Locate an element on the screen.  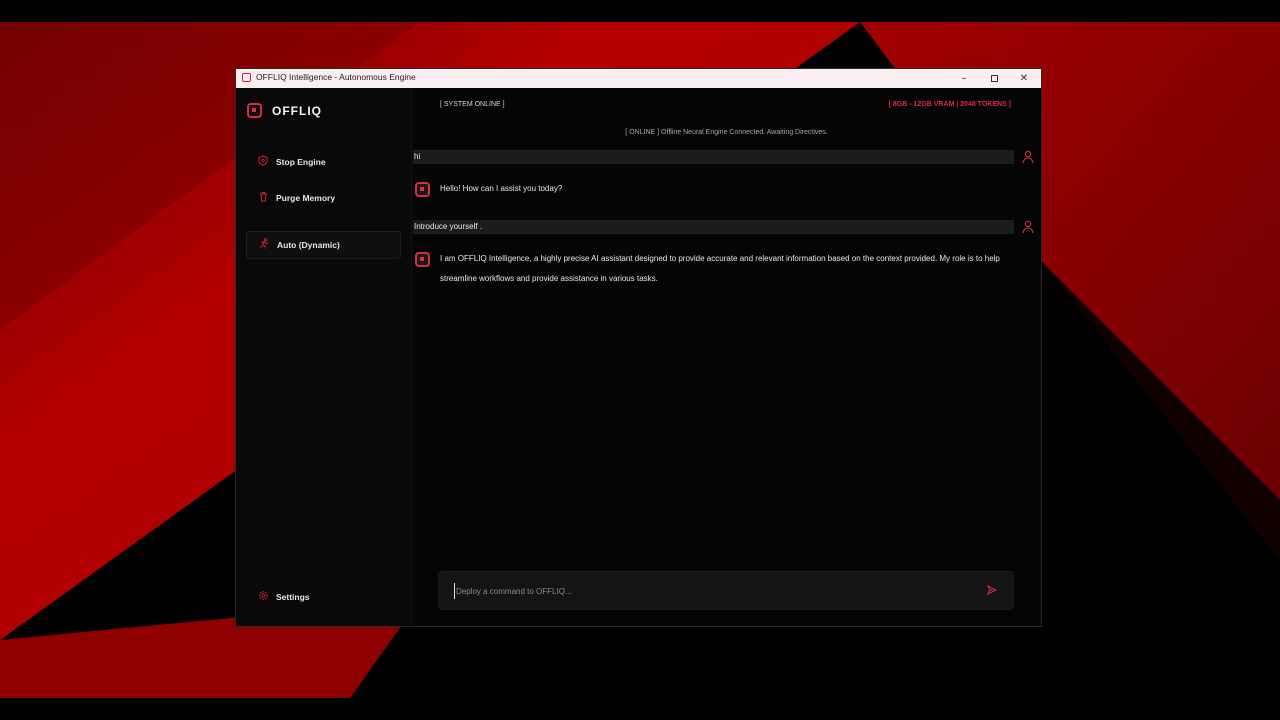
running-person-icon is located at coordinates (264, 245).